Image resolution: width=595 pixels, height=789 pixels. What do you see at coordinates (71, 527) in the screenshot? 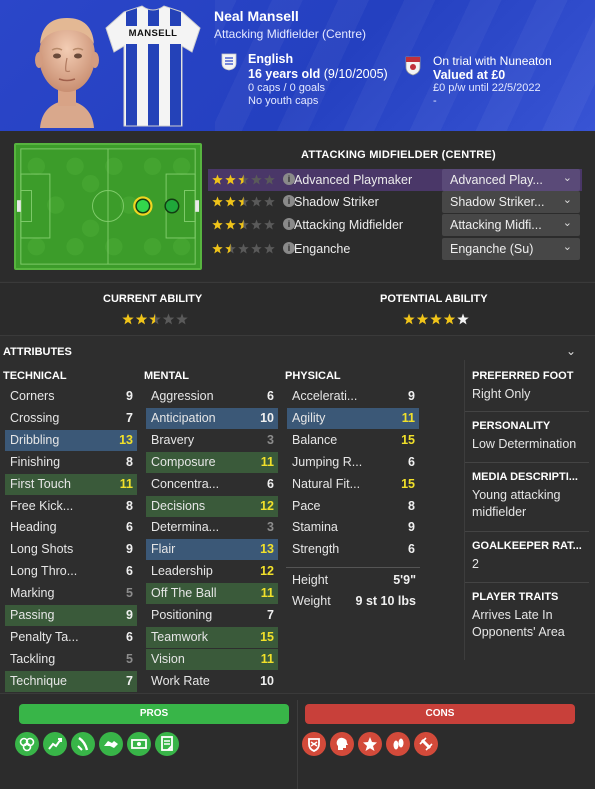
I see `attribute-row: Heading 6` at bounding box center [71, 527].